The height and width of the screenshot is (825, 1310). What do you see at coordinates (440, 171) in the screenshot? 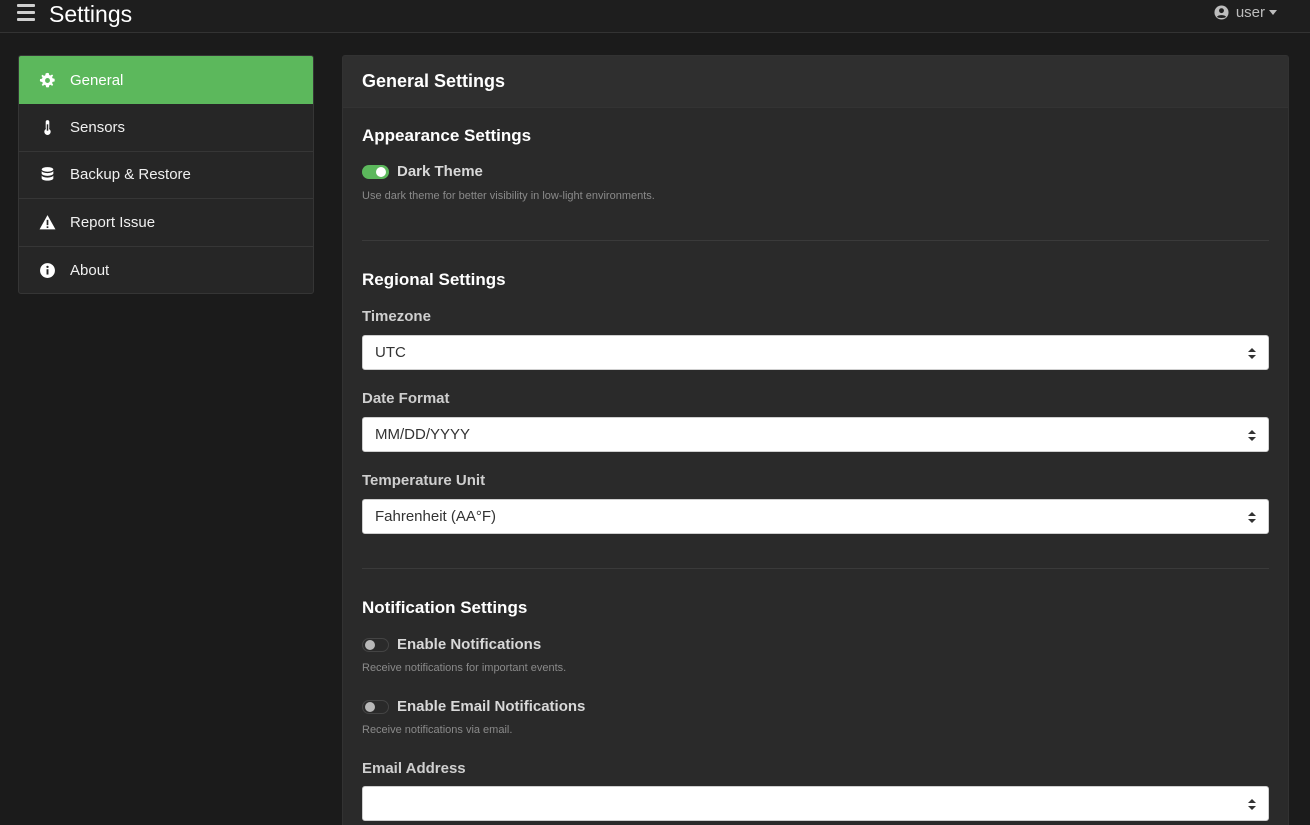
I see `dark-theme-label: Dark Theme` at bounding box center [440, 171].